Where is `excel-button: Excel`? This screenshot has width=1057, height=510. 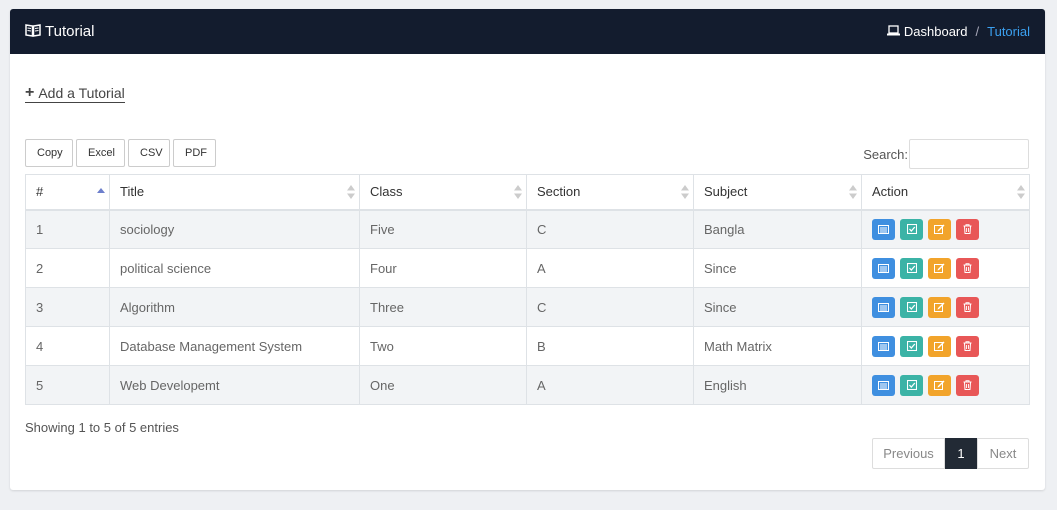
excel-button: Excel is located at coordinates (100, 153).